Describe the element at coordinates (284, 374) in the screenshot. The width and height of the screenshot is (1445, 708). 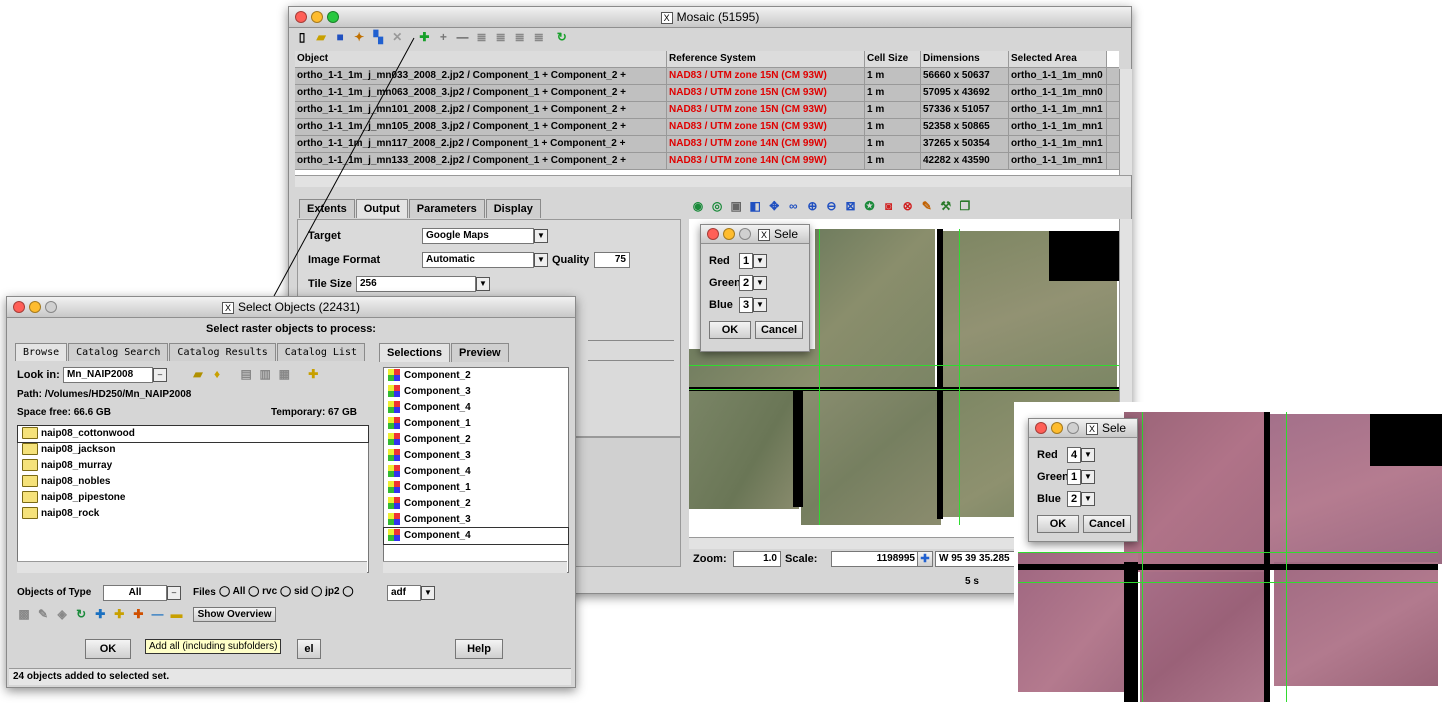
I see `view-icons-icon: ▦` at that location.